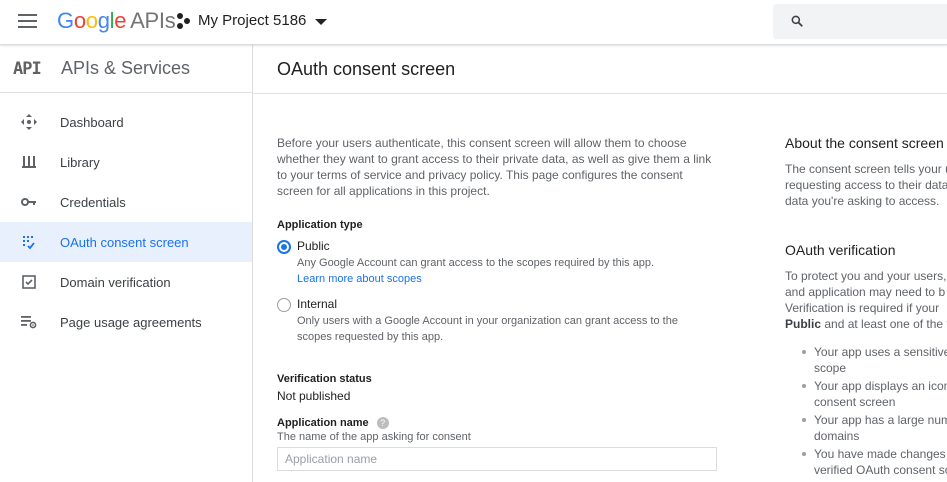 The image size is (947, 482). I want to click on logo-letter: e, so click(120, 20).